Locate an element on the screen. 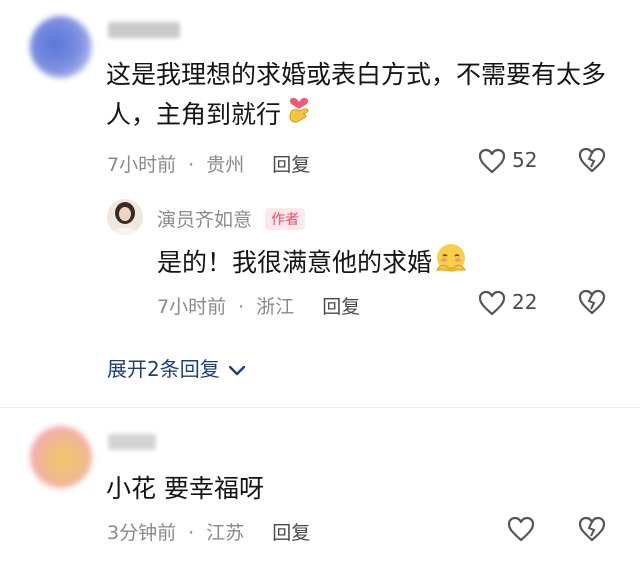 This screenshot has height=573, width=640. reply-meta: 7小时前 · 浙江 回复 is located at coordinates (258, 305).